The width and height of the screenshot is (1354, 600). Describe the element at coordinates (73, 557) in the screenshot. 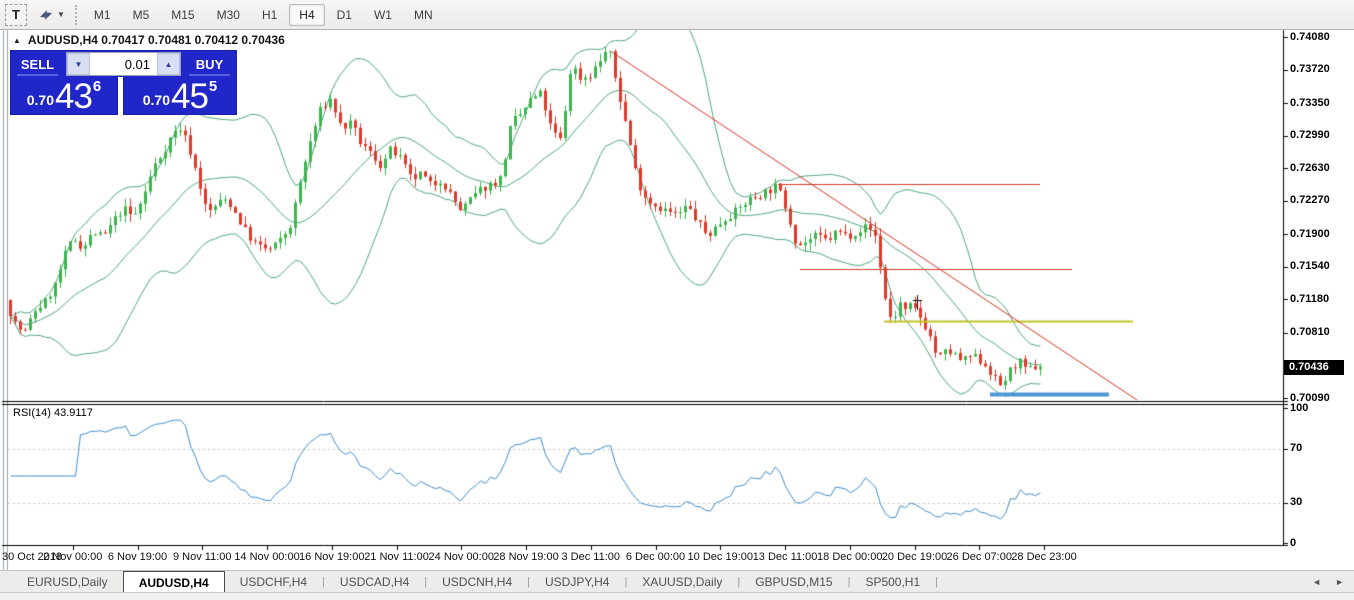

I see `date-tick-label: 2 Nov 00:00` at that location.